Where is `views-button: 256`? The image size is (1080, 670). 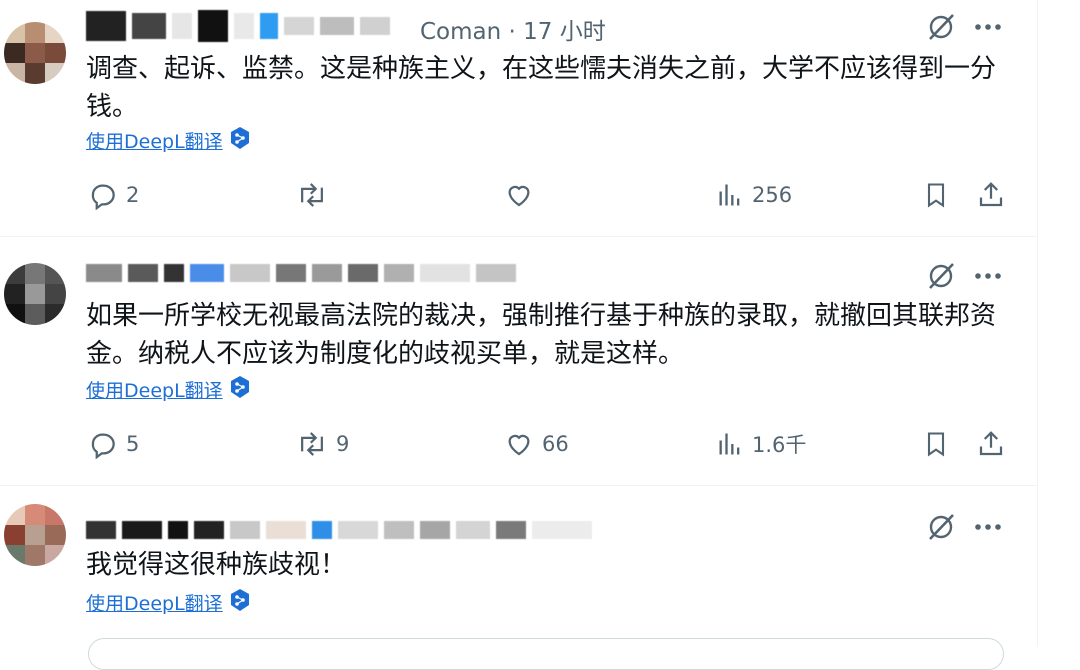
views-button: 256 is located at coordinates (754, 195).